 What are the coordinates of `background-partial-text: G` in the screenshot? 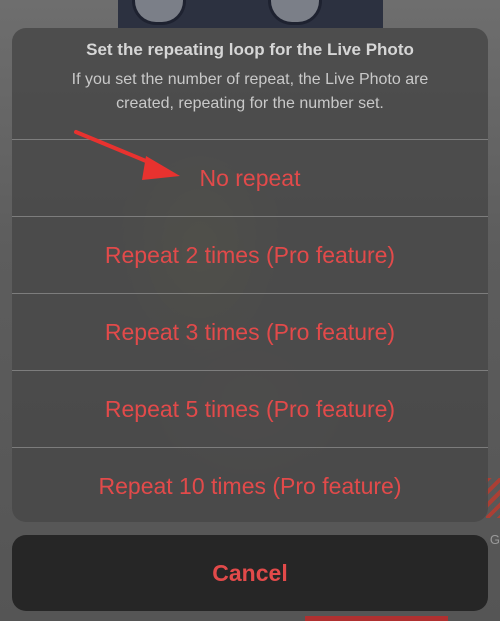 It's located at (494, 539).